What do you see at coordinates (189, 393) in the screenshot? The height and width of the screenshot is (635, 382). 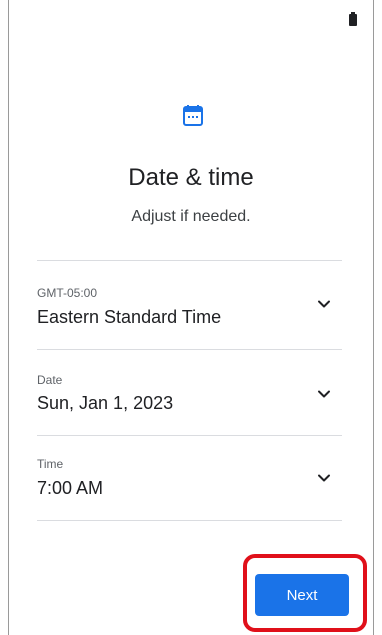 I see `date-row: Date Sun, Jan 1, 2023` at bounding box center [189, 393].